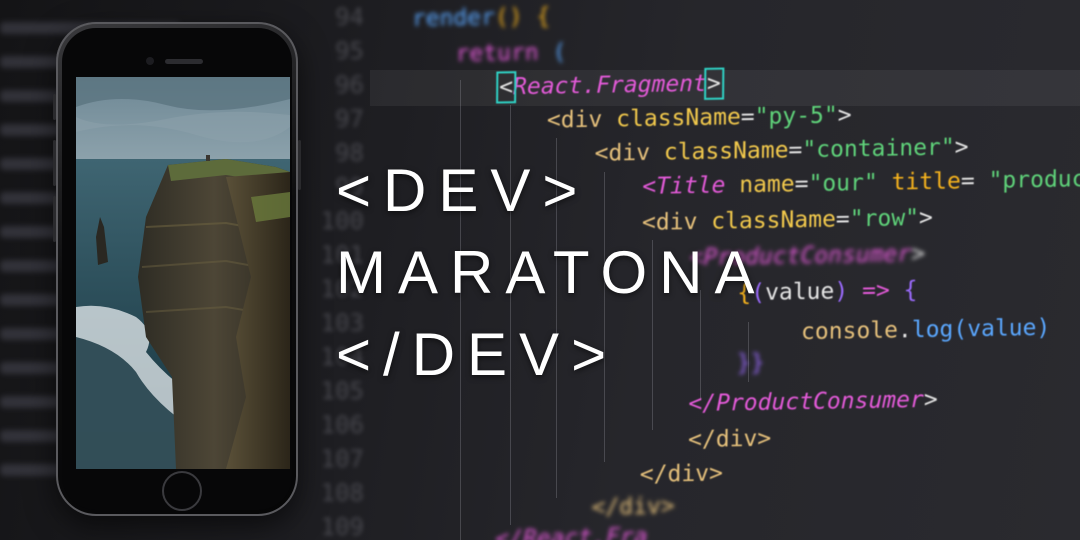 The width and height of the screenshot is (1080, 540). Describe the element at coordinates (559, 52) in the screenshot. I see `code-token: (` at that location.